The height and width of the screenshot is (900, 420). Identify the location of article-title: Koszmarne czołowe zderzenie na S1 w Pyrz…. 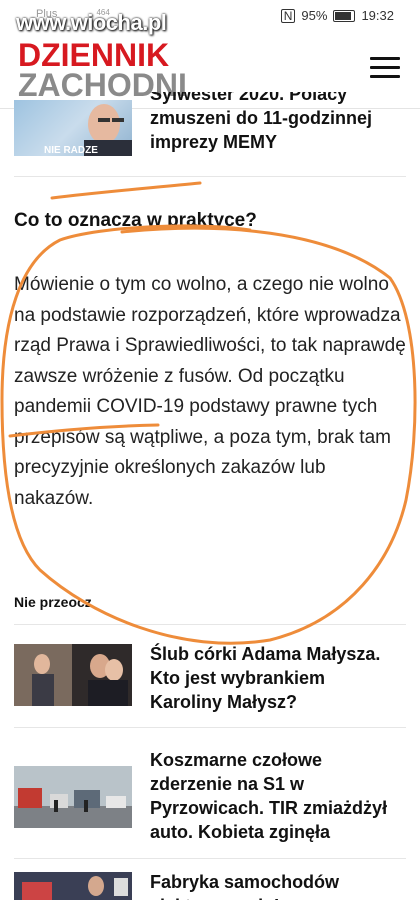
(275, 796).